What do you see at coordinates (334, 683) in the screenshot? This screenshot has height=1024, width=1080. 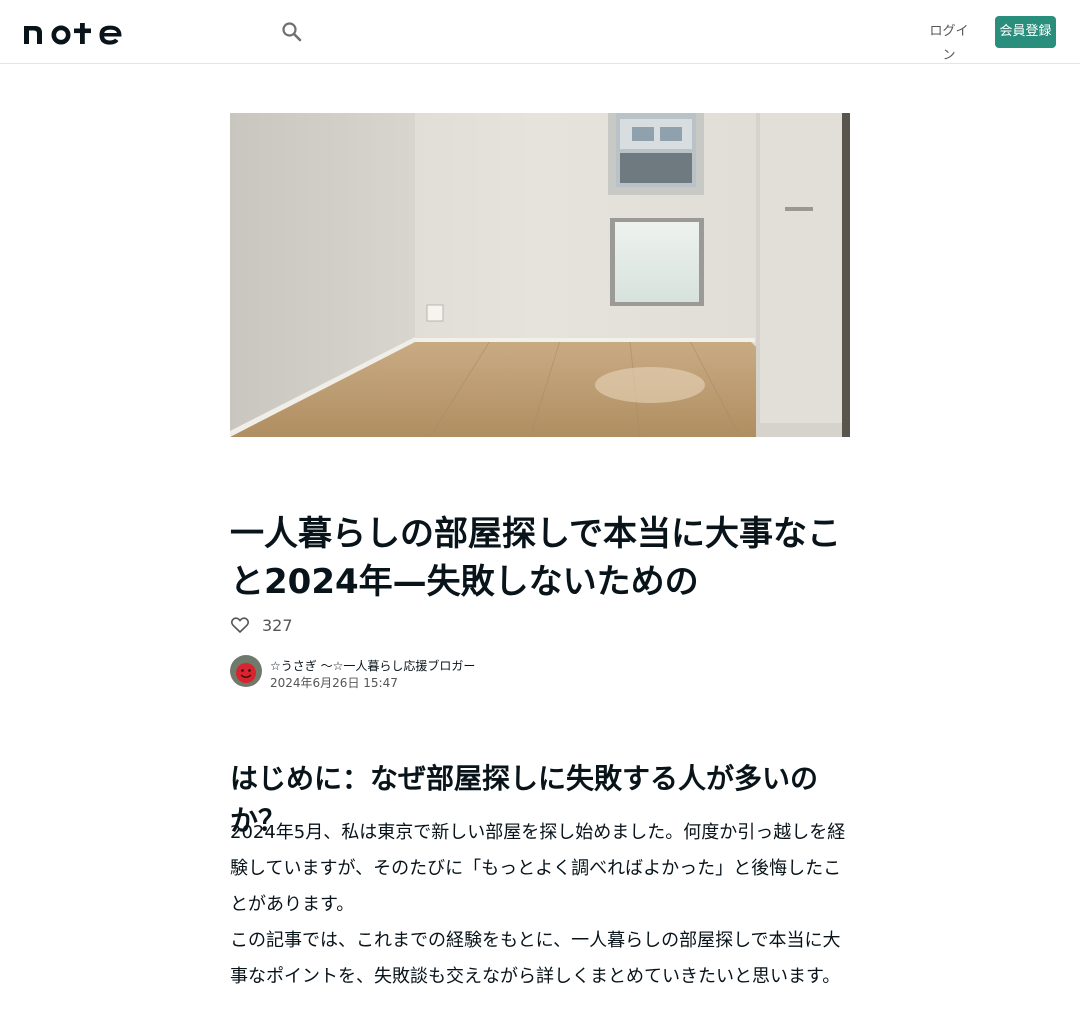 I see `post-date: 2024年6月26日 15:47` at bounding box center [334, 683].